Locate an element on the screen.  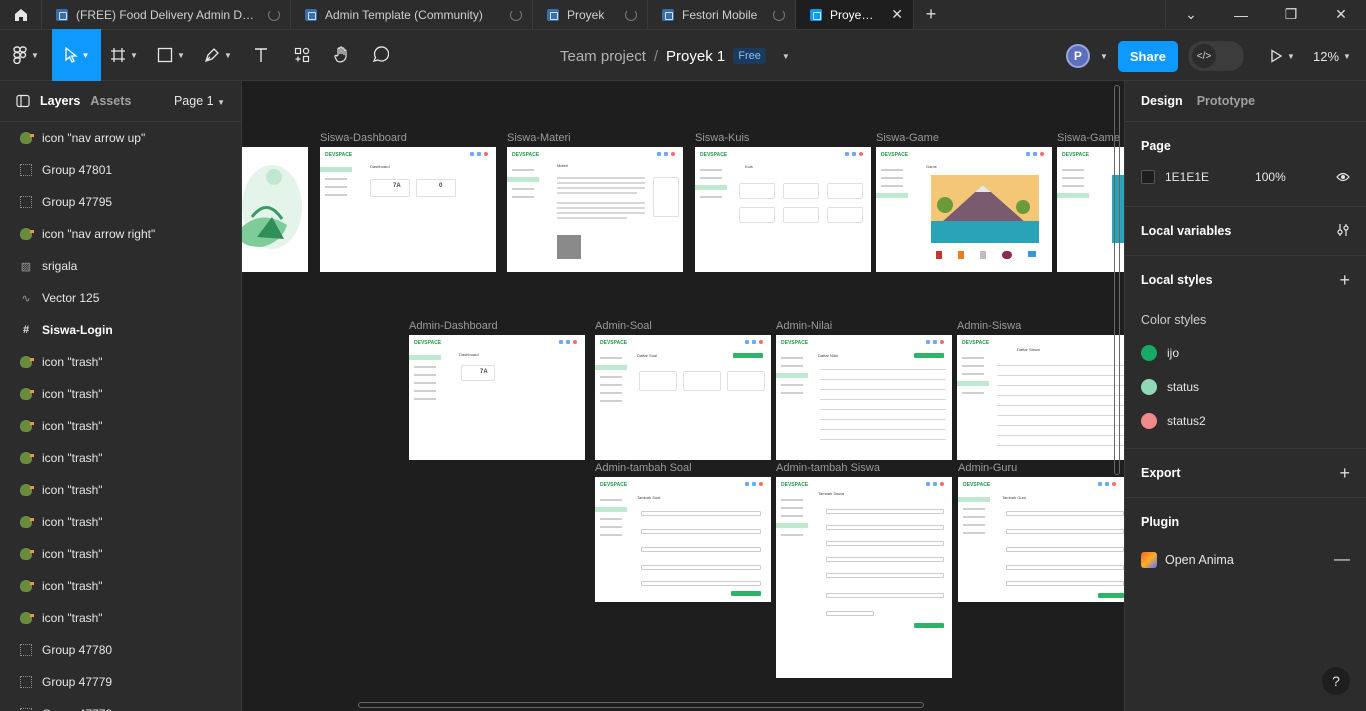
frame-label: Siswa-Kuis is located at coordinates (722, 138).